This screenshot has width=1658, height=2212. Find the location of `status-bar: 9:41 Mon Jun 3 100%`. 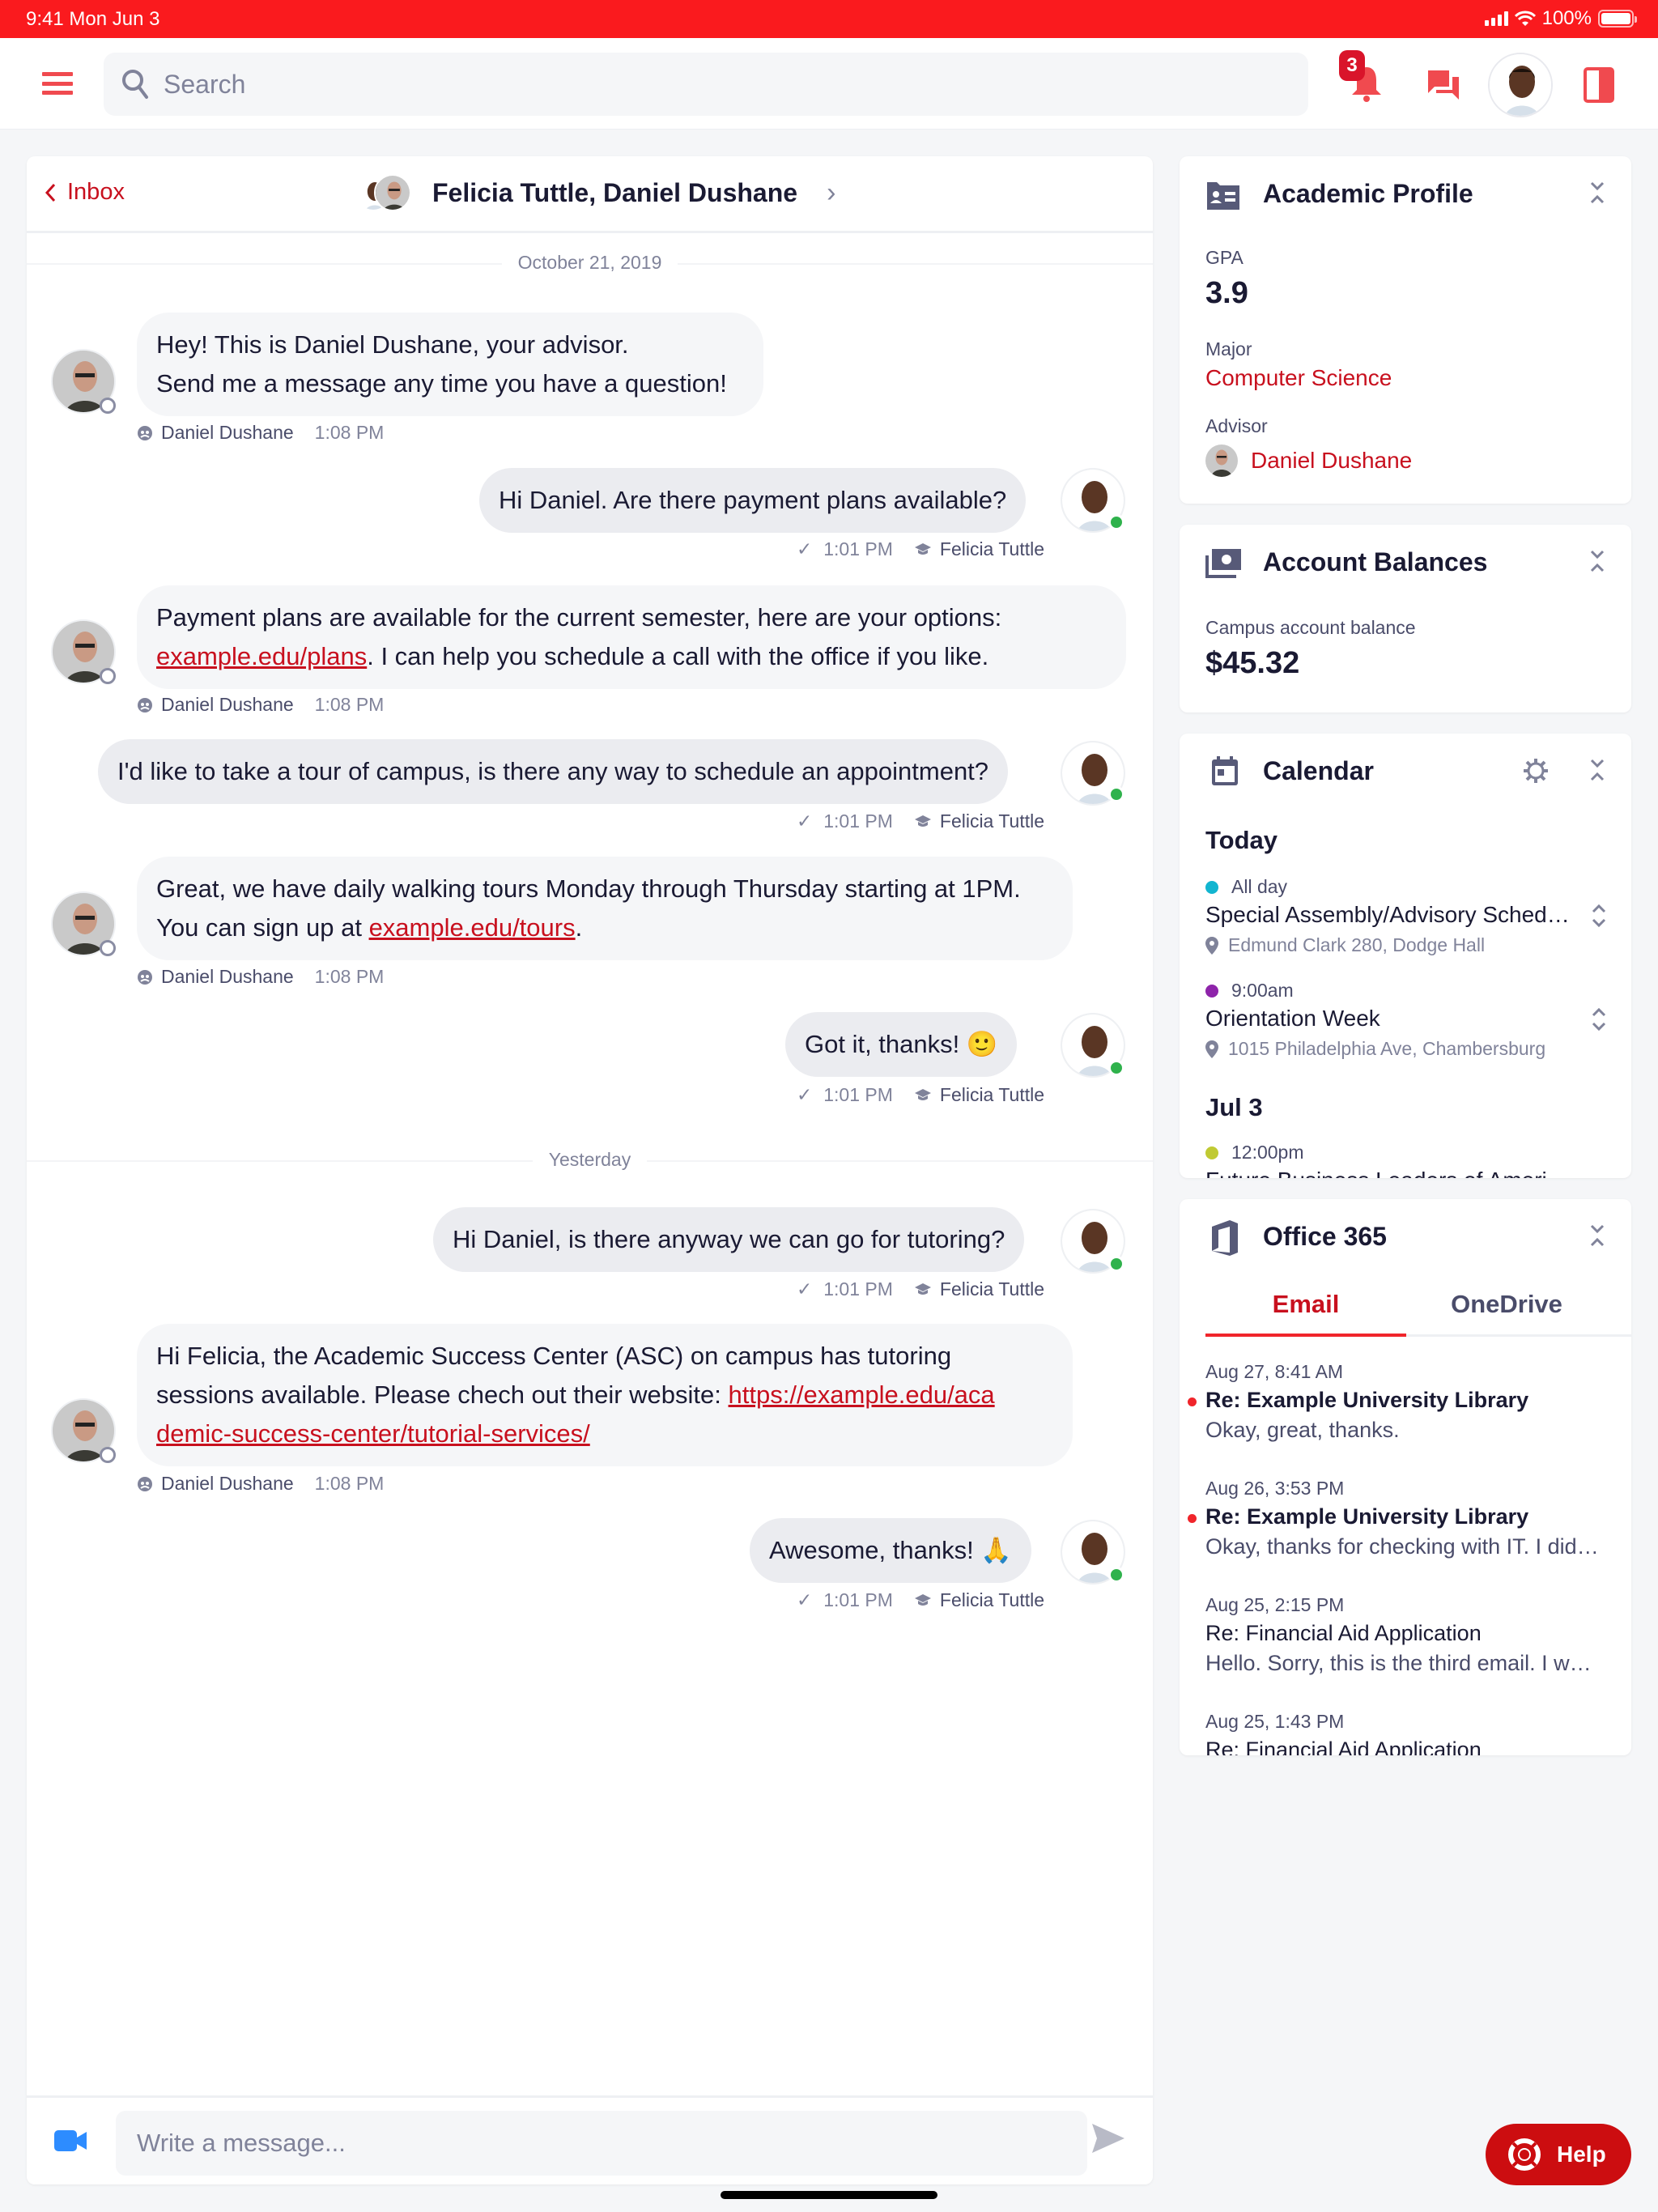

status-bar: 9:41 Mon Jun 3 100% is located at coordinates (829, 19).